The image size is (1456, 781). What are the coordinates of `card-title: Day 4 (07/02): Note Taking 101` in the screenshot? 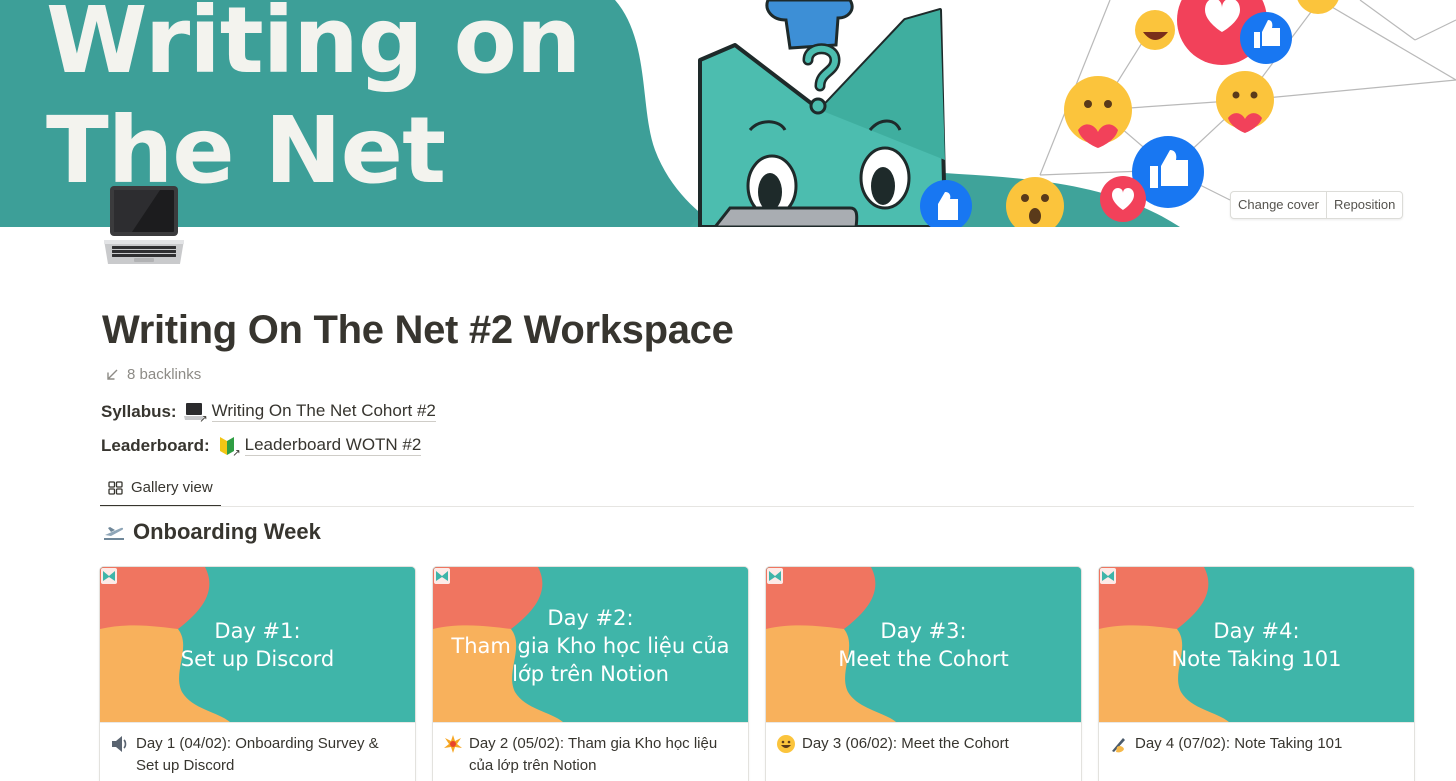 It's located at (1239, 743).